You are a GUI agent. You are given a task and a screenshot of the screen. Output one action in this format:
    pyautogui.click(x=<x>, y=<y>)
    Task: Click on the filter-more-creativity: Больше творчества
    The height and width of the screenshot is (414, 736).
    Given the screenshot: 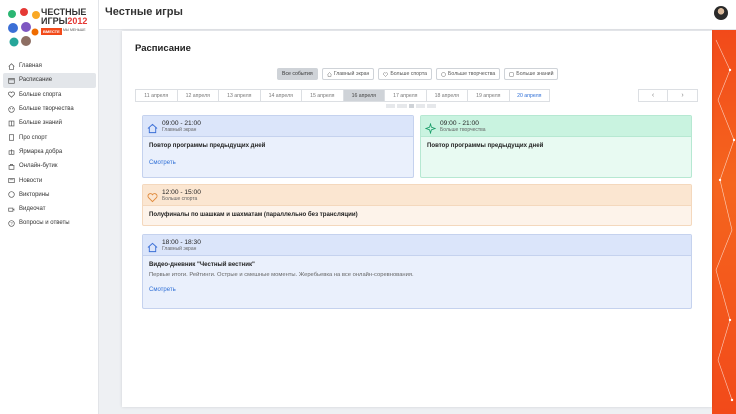 What is the action you would take?
    pyautogui.click(x=468, y=74)
    